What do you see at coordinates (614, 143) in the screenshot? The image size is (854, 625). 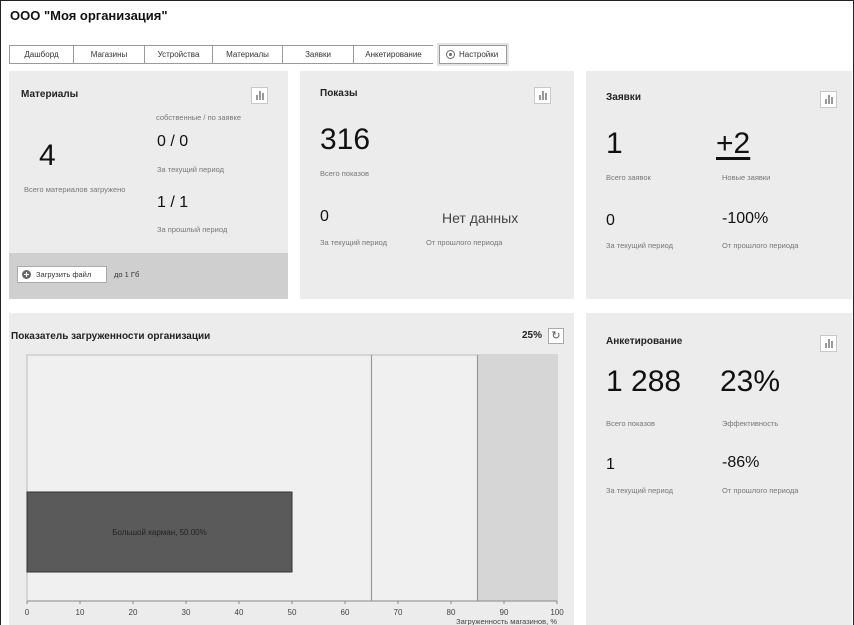 I see `requests-total: 1` at bounding box center [614, 143].